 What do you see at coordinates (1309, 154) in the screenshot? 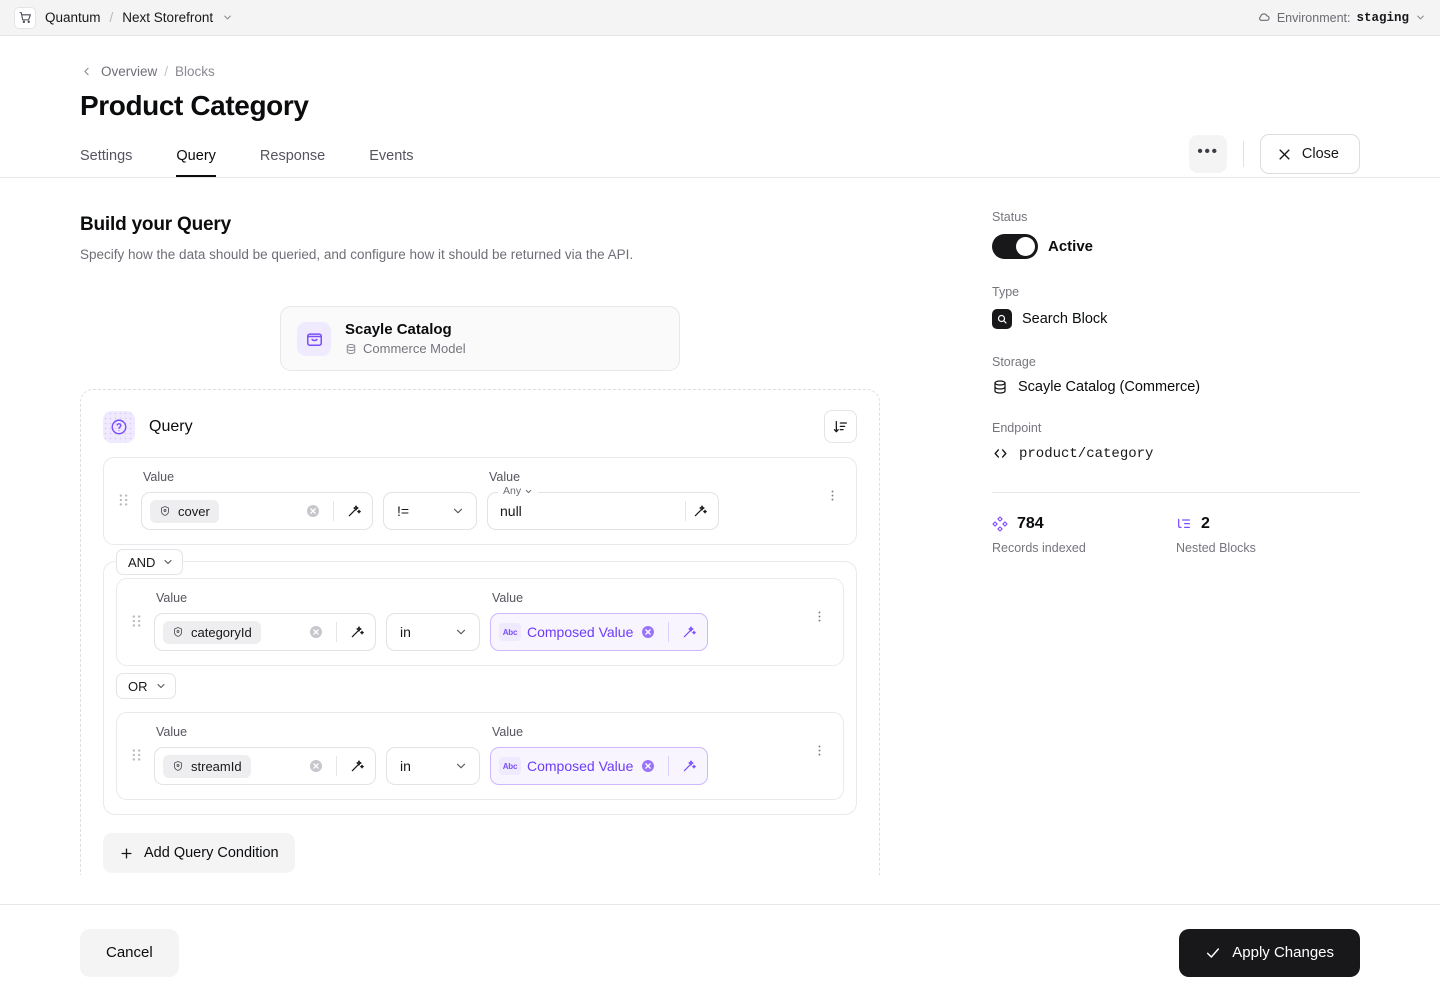
I see `close-button: Close` at bounding box center [1309, 154].